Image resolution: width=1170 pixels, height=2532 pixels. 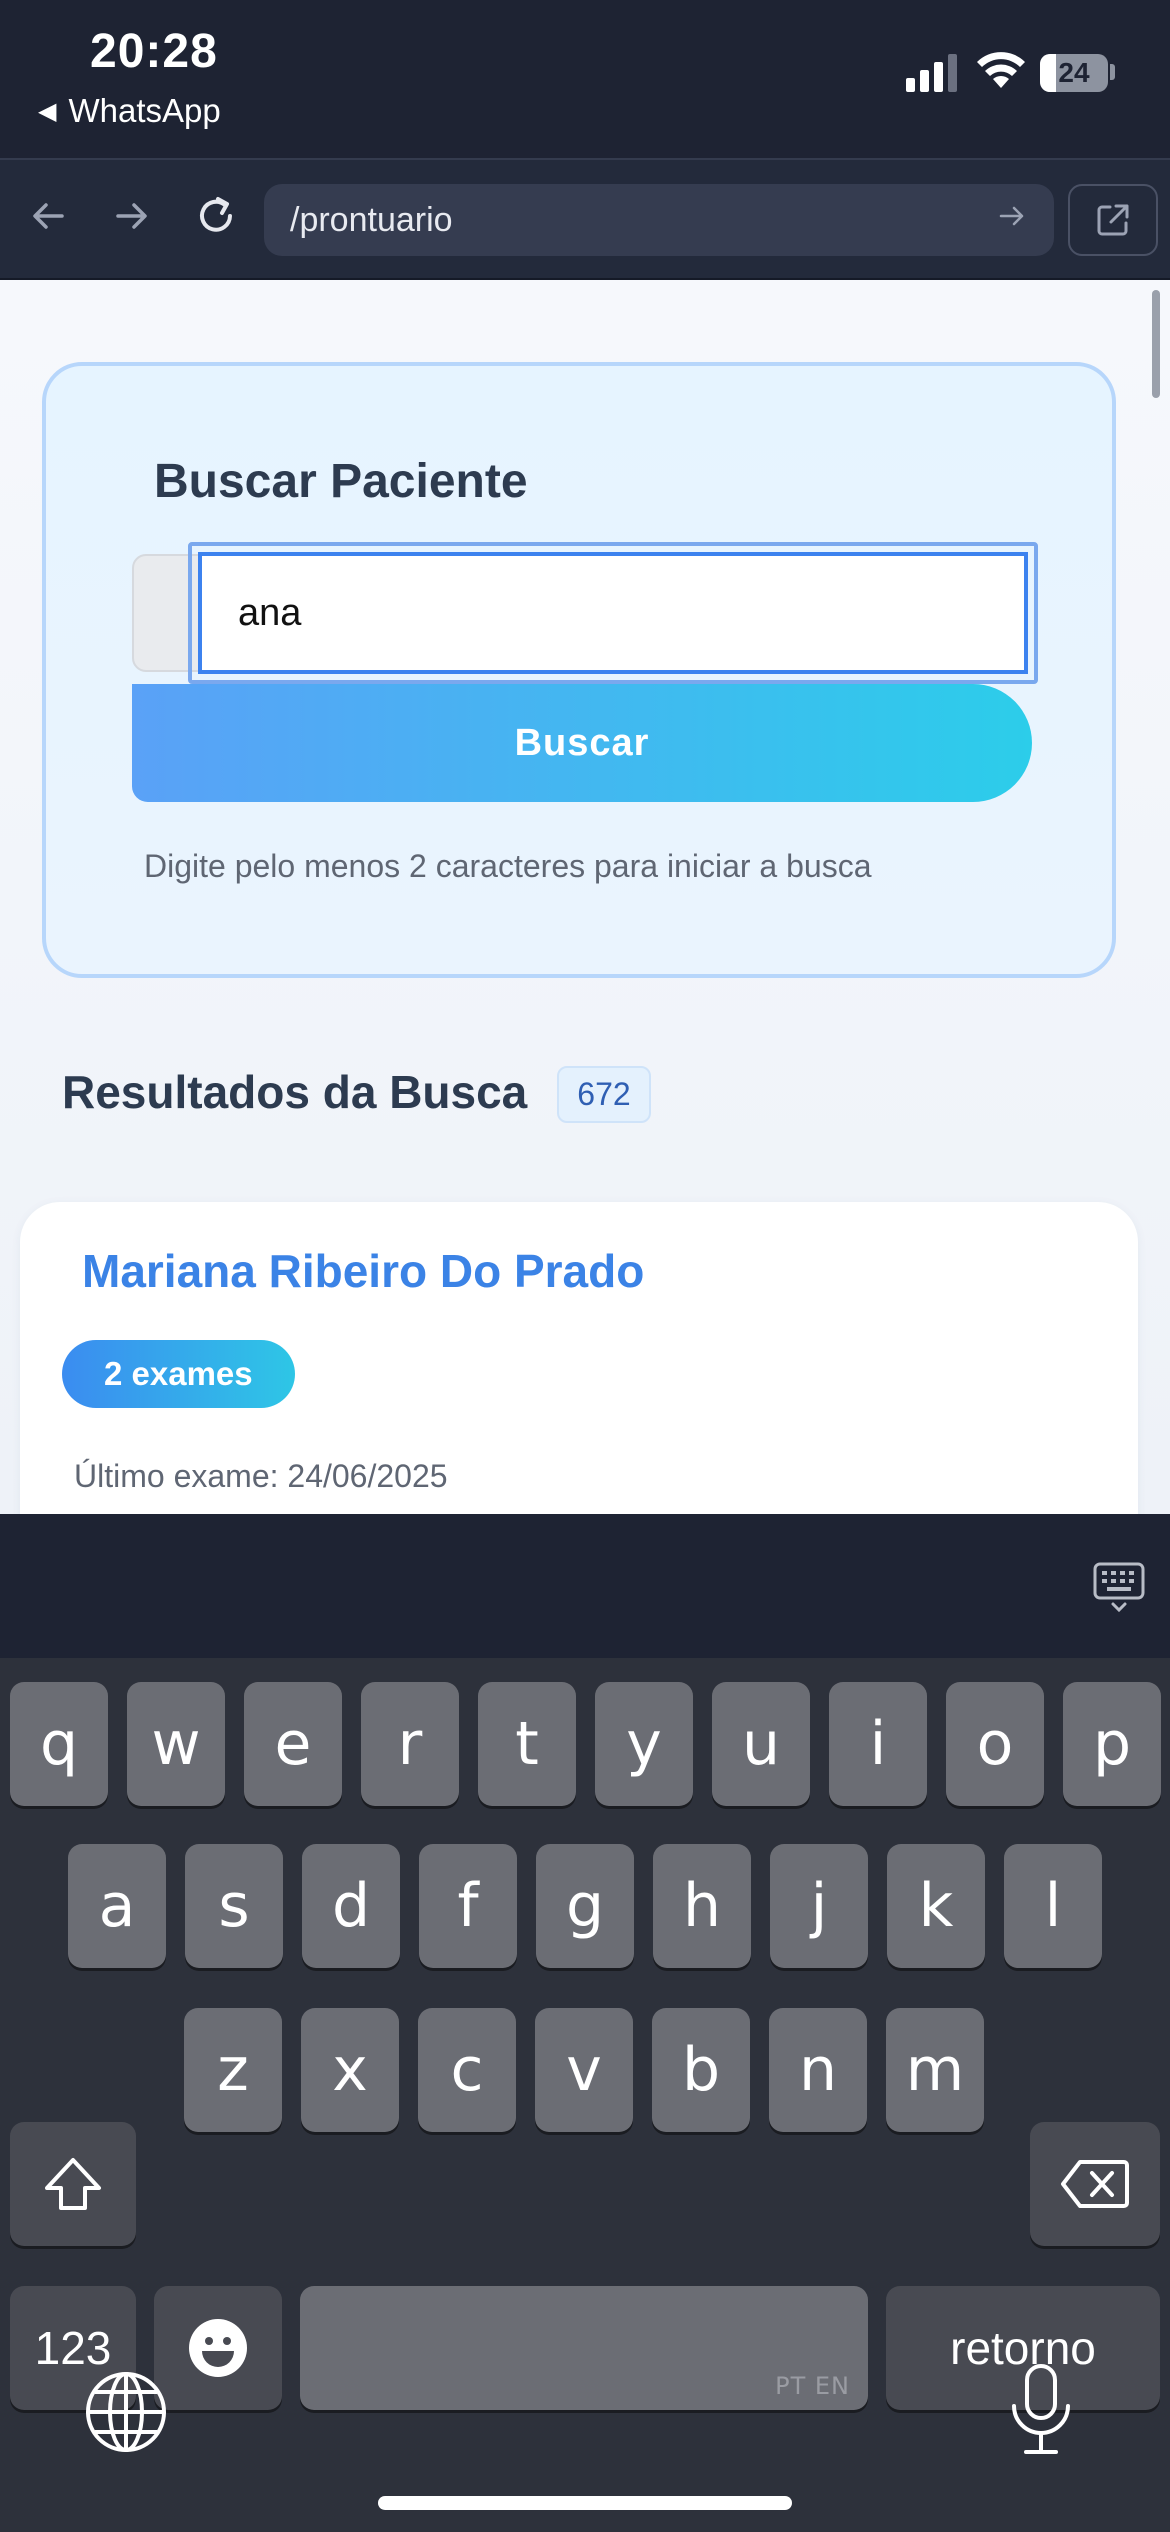 I want to click on space-language-label: PT EN, so click(x=812, y=2386).